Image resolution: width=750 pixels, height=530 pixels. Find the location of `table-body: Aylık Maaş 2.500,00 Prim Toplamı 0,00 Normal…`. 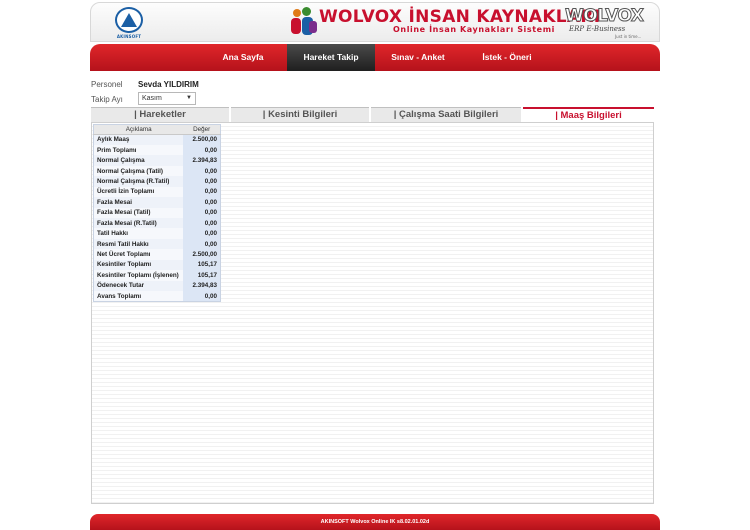

table-body: Aylık Maaş 2.500,00 Prim Toplamı 0,00 Normal… is located at coordinates (157, 218).